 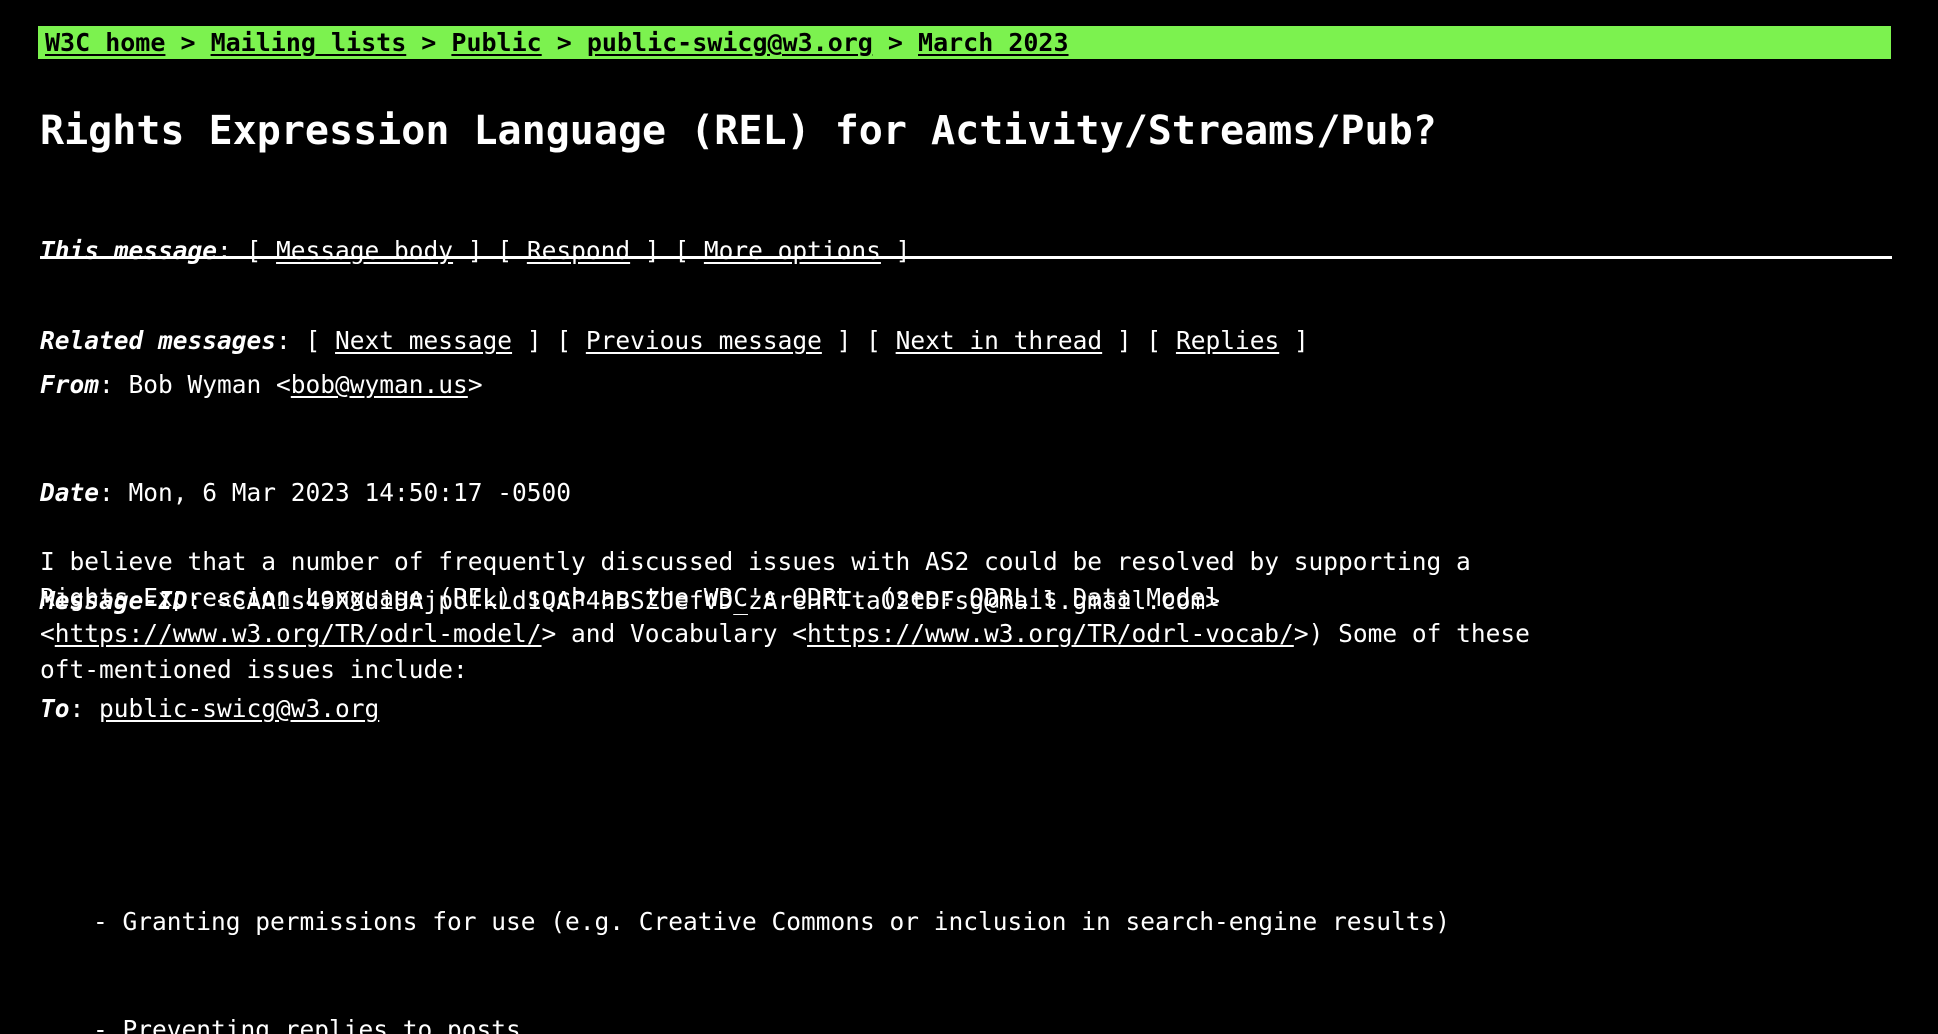 I want to click on link-odrl-model: https://www.w3.org/TR/odrl-model/, so click(x=298, y=633).